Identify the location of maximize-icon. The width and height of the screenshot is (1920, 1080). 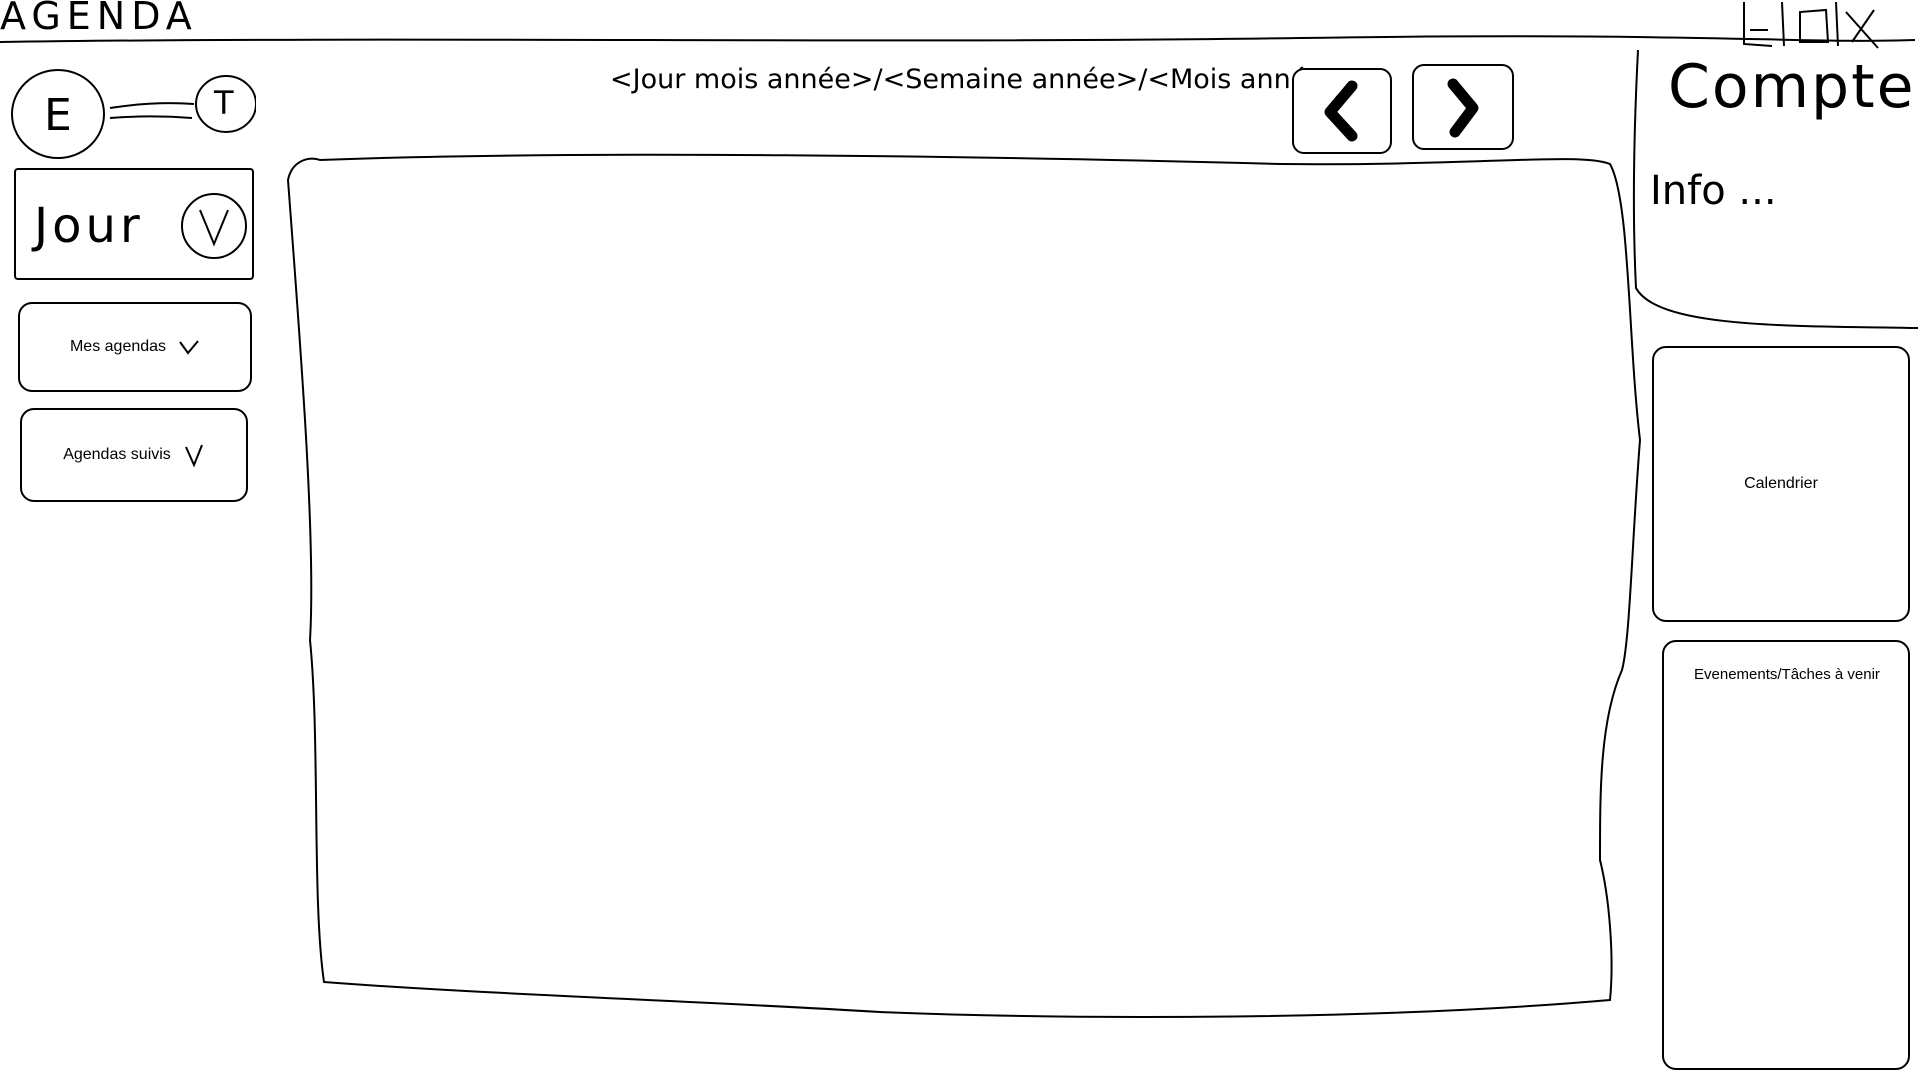
(1809, 25).